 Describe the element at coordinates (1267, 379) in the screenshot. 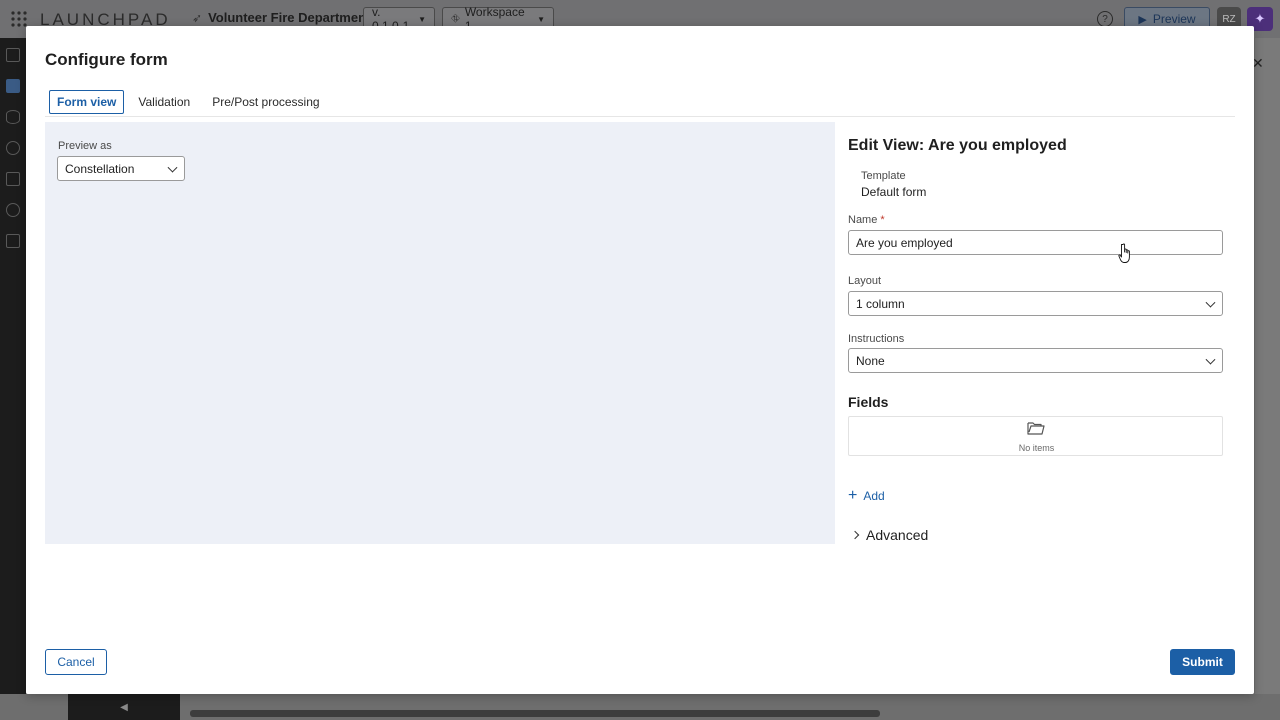

I see `app-right-panel` at that location.